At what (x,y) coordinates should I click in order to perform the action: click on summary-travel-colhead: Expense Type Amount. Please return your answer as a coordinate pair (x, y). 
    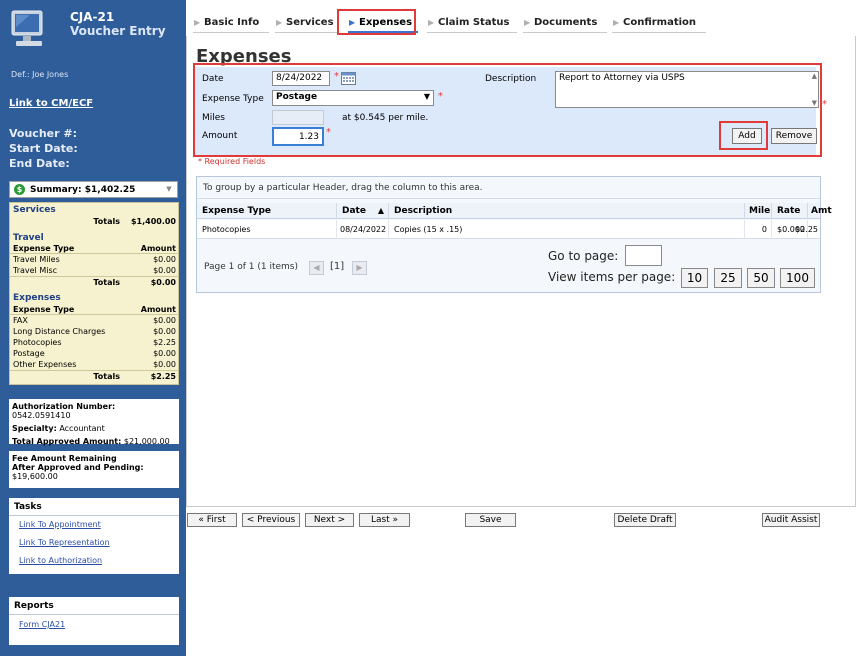
    Looking at the image, I should click on (94, 248).